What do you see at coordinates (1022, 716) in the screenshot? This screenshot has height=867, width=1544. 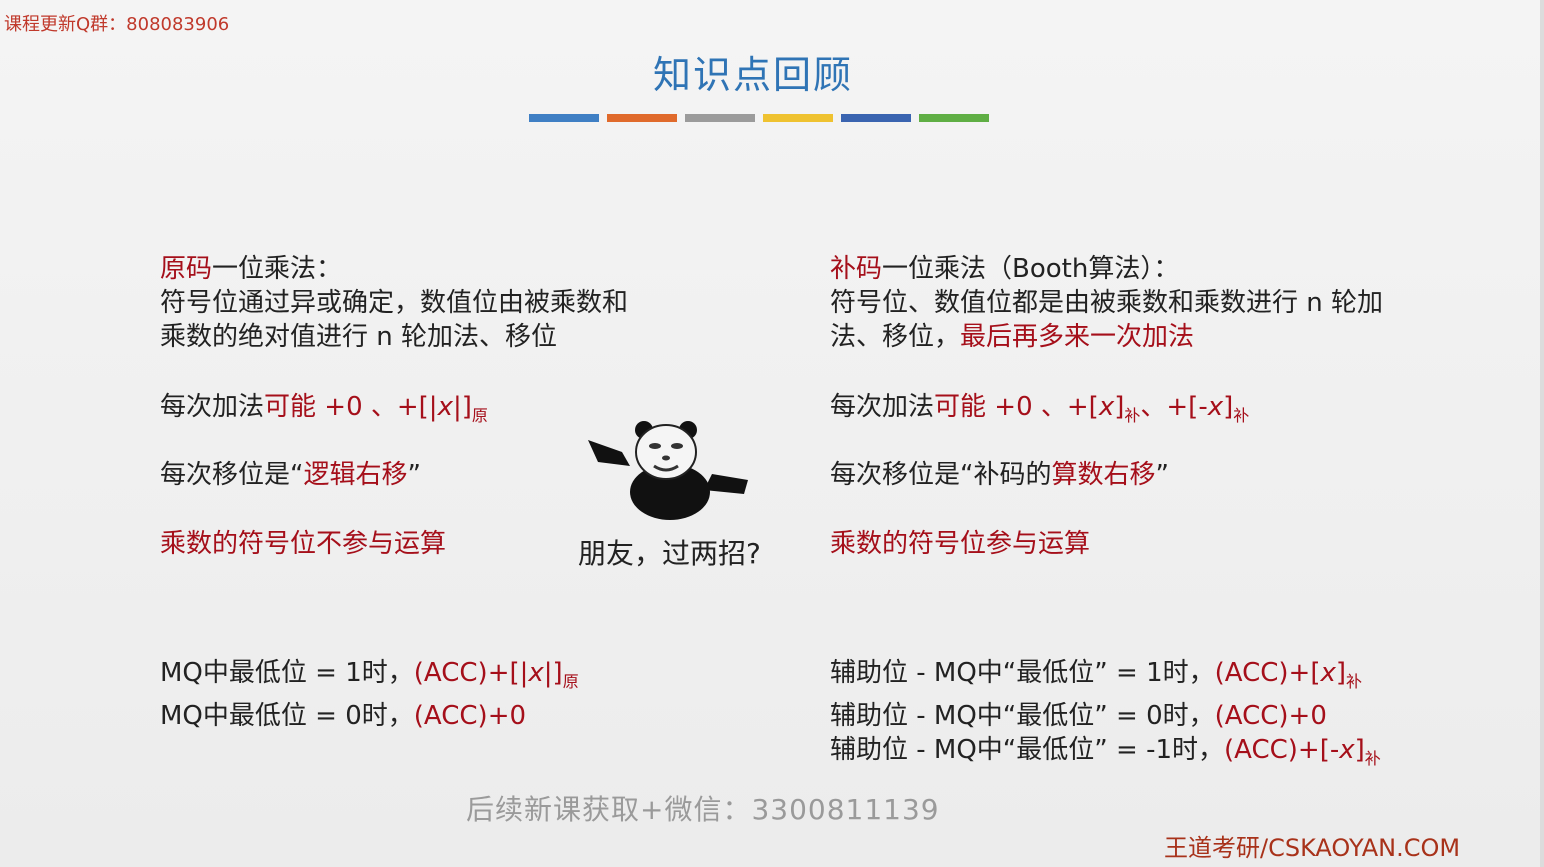 I see `right-rule2-prefix: 辅助位 - MQ中“最低位” = 0时，` at bounding box center [1022, 716].